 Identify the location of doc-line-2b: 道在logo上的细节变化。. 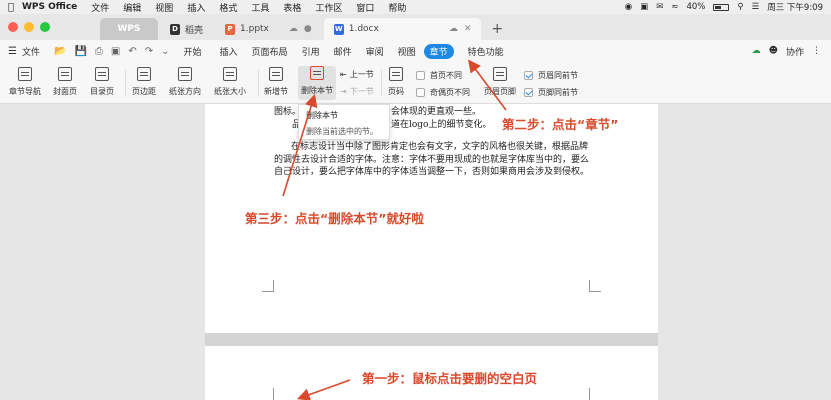
(441, 125).